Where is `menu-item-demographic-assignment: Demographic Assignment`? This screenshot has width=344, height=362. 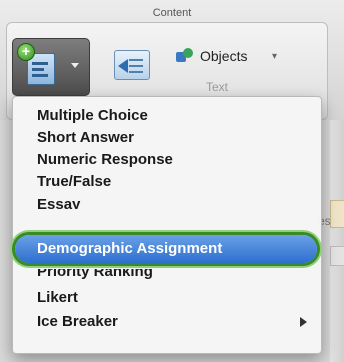 menu-item-demographic-assignment: Demographic Assignment is located at coordinates (167, 249).